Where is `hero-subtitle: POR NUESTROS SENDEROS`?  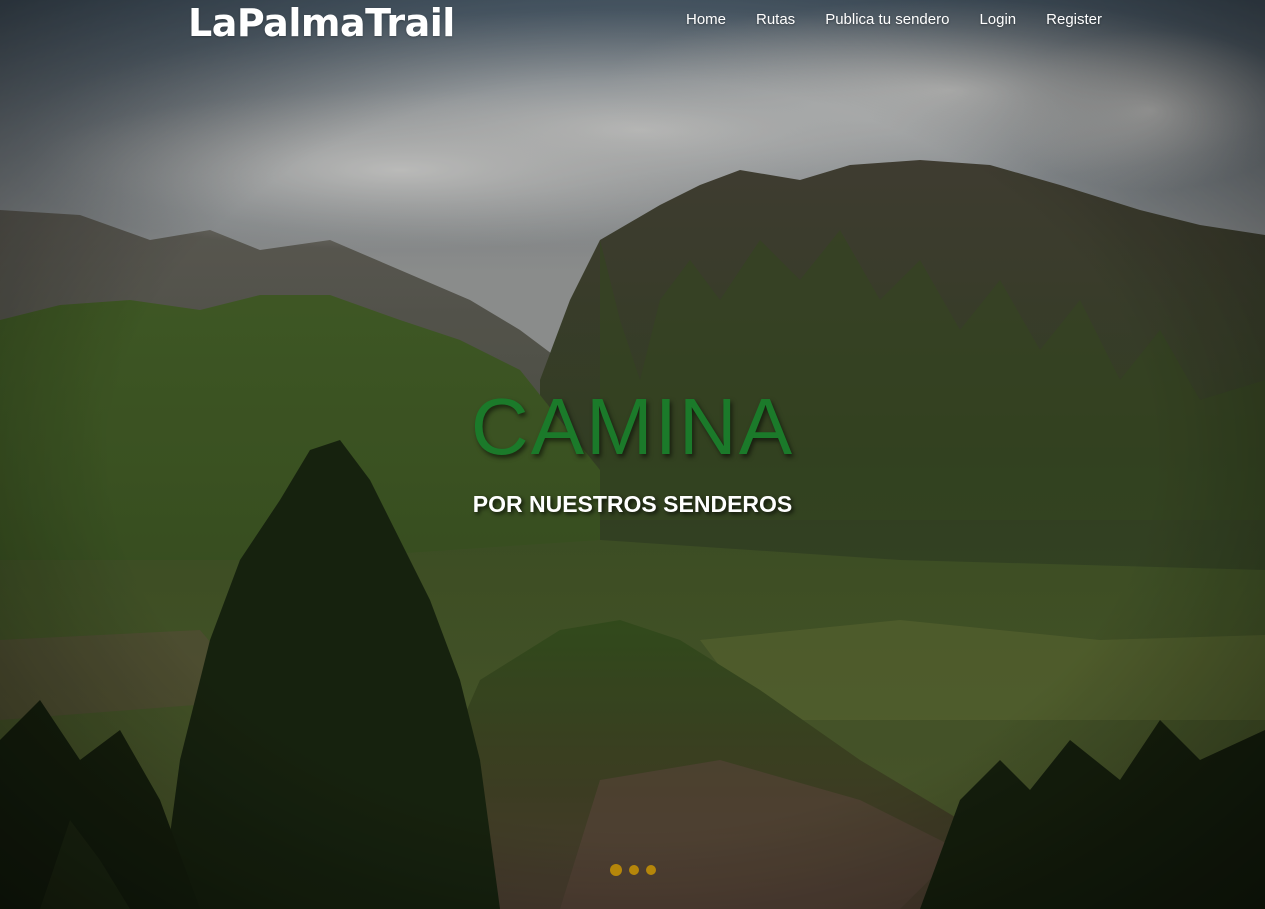 hero-subtitle: POR NUESTROS SENDEROS is located at coordinates (632, 504).